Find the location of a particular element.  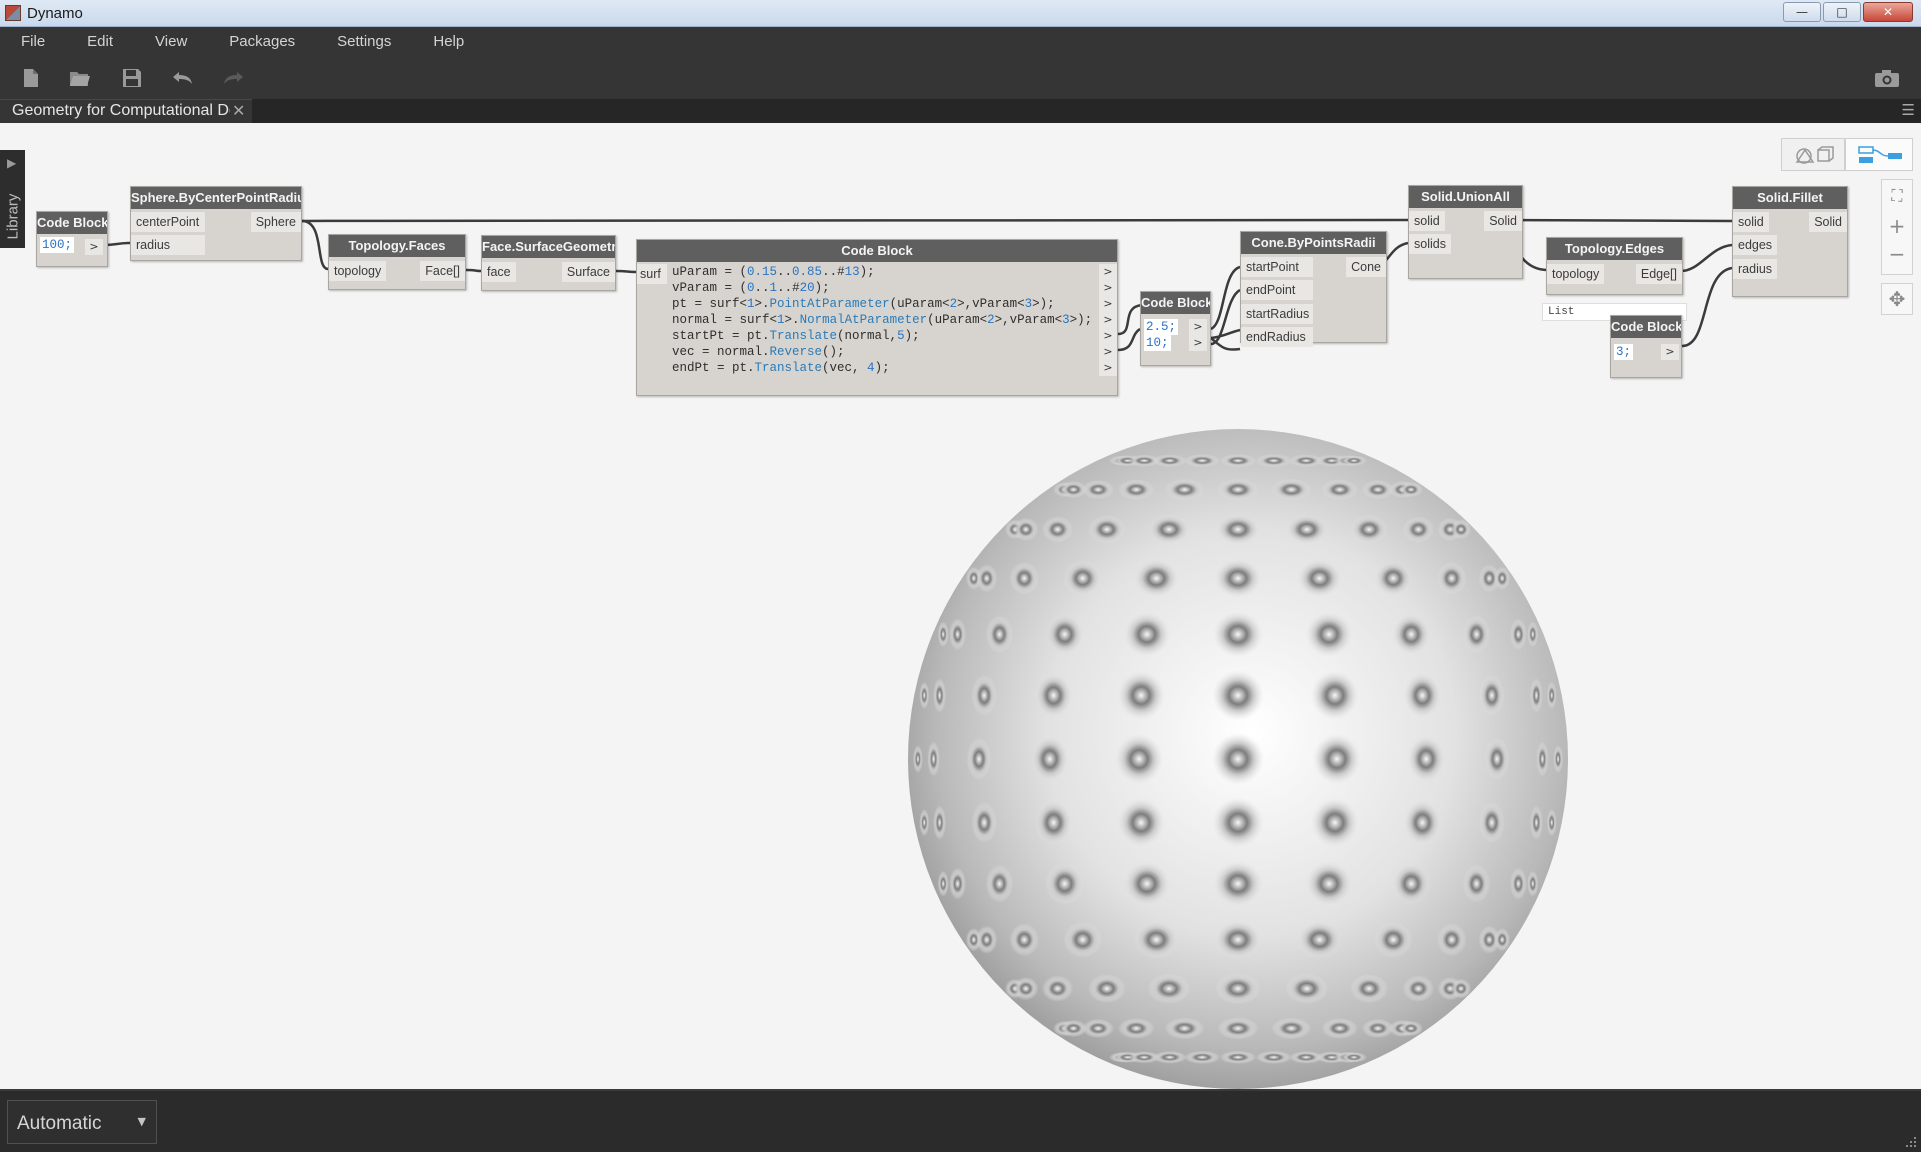

zoom-fit-icon: ⛶ is located at coordinates (1897, 196).